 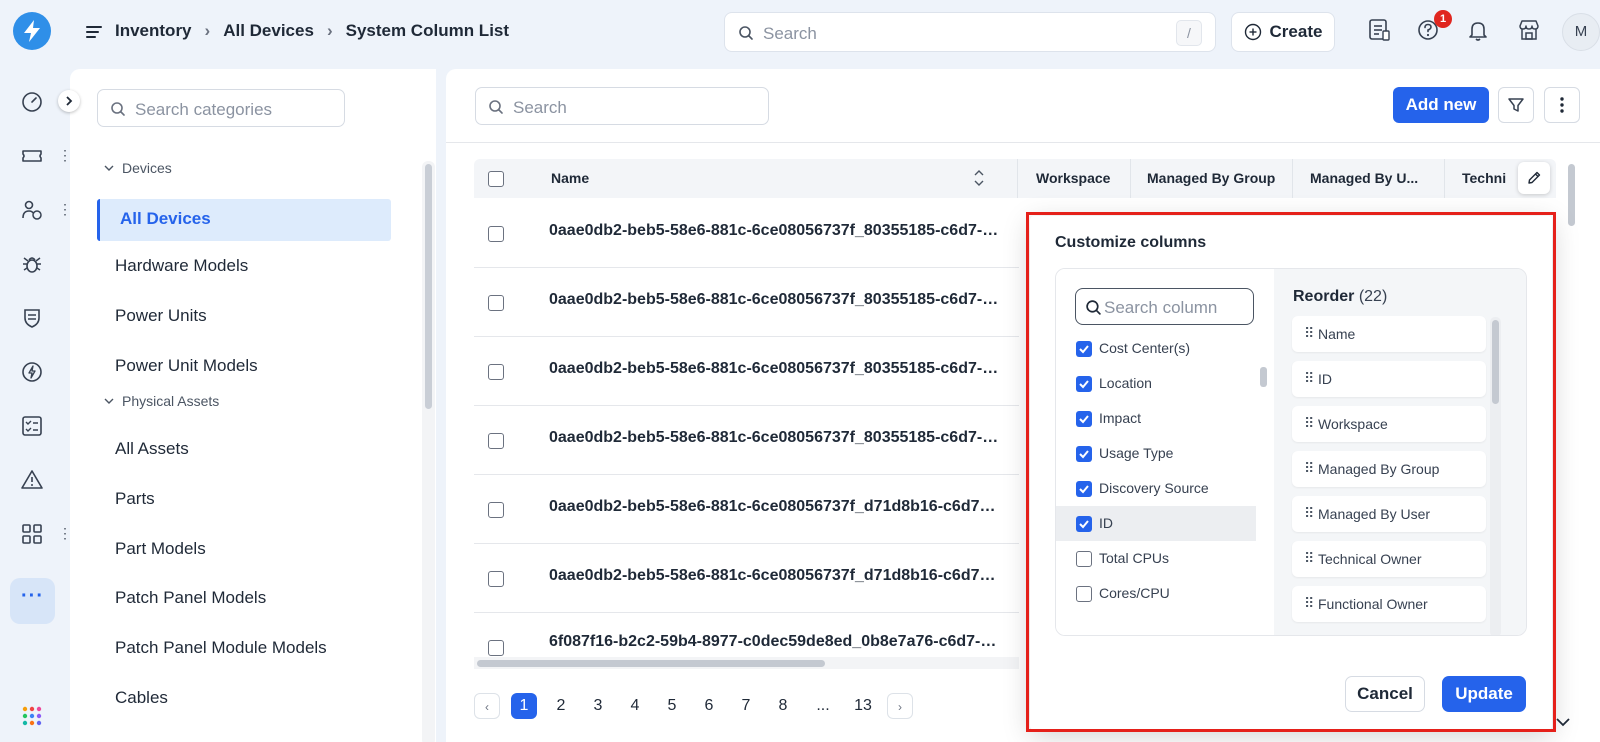 I want to click on dashboard-gauge-icon, so click(x=32, y=102).